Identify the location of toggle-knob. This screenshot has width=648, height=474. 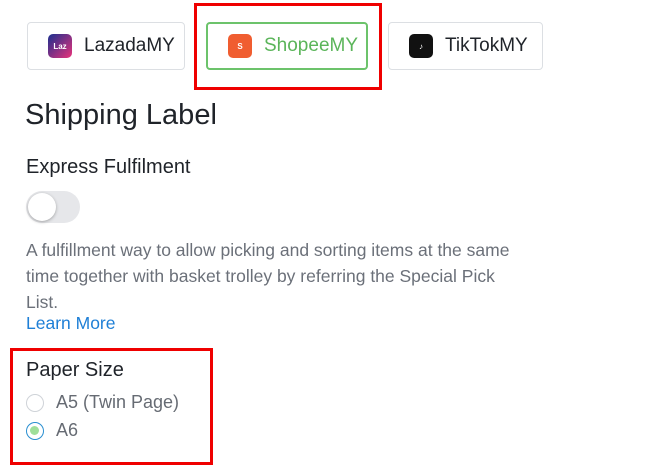
(42, 207).